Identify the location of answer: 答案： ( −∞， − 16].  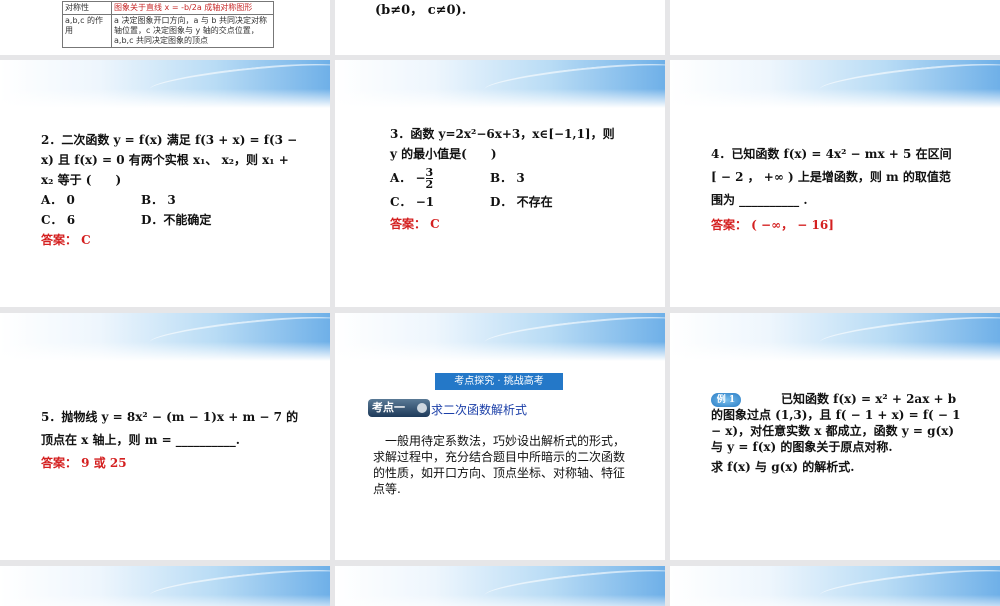
(772, 225).